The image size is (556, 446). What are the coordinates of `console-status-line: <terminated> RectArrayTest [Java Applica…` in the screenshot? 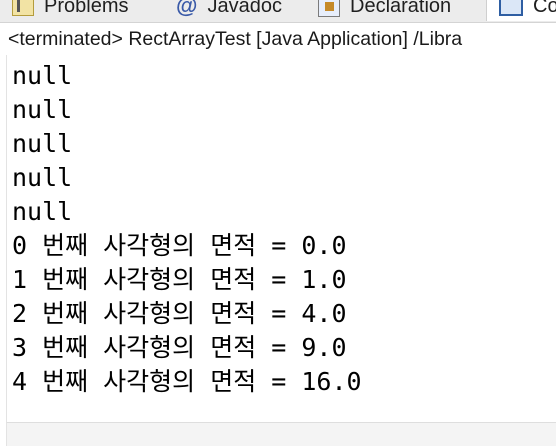 It's located at (235, 39).